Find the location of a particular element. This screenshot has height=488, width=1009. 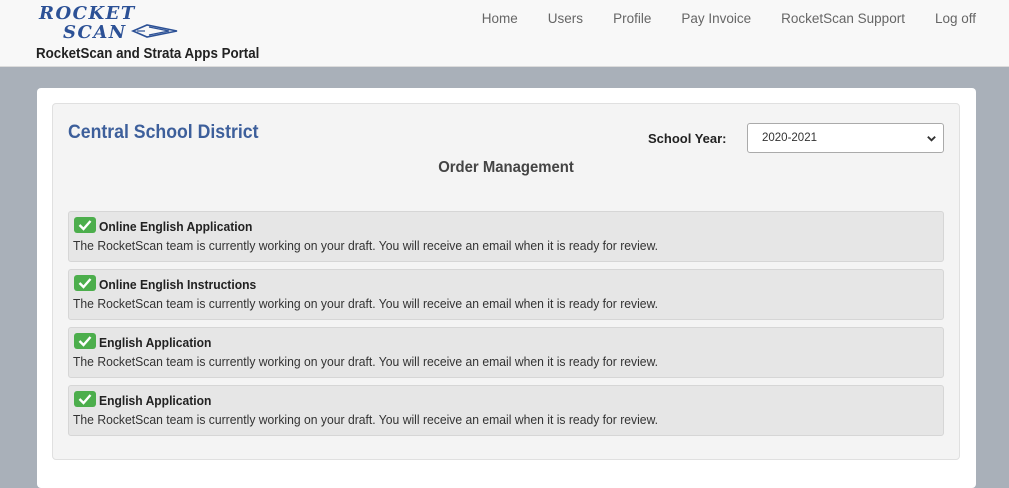

svg-text: ROCKET is located at coordinates (87, 13).